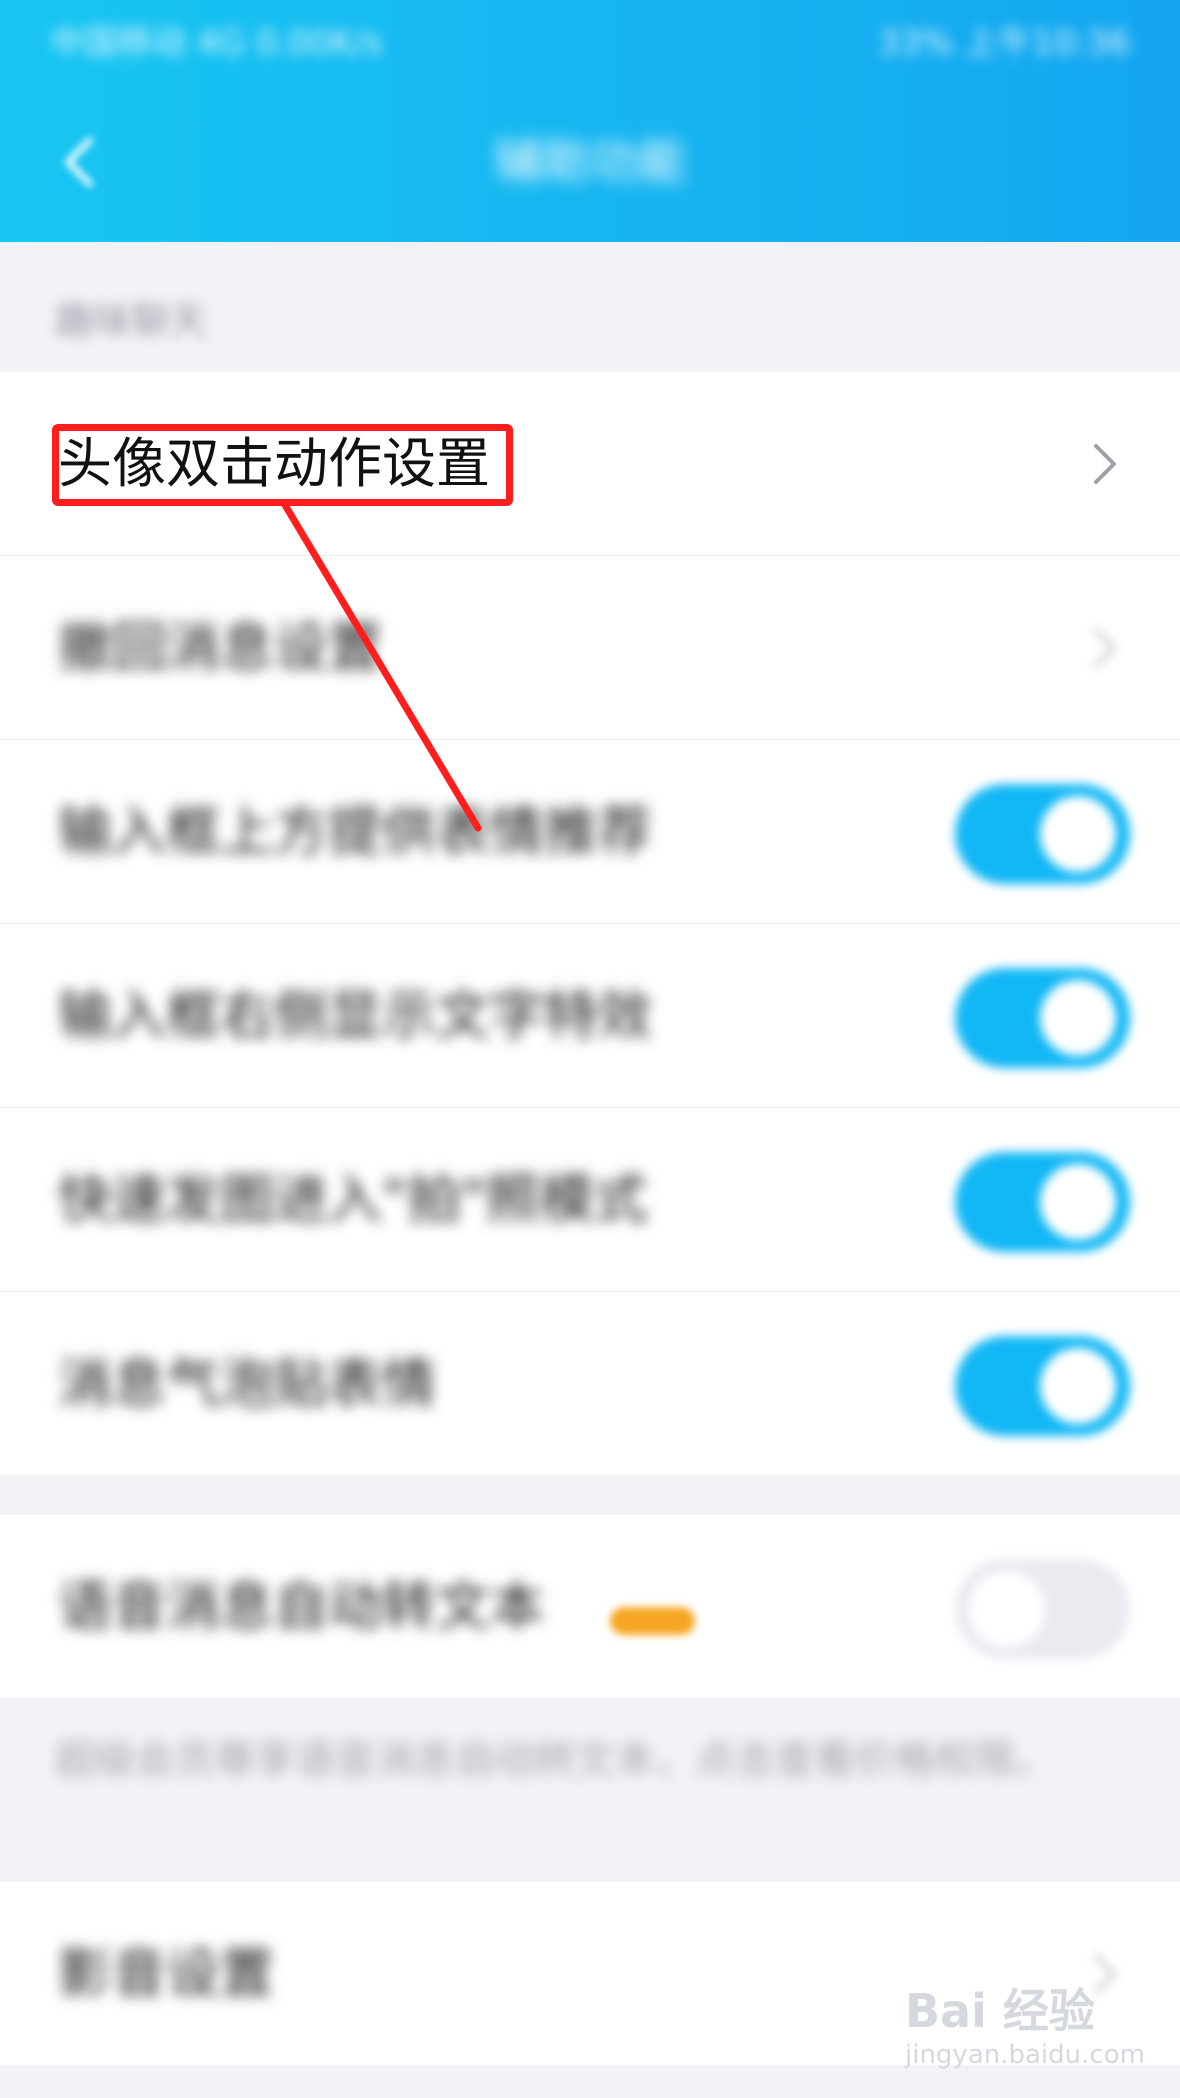 The image size is (1180, 2098). What do you see at coordinates (166, 1973) in the screenshot?
I see `row-label: 影音设置` at bounding box center [166, 1973].